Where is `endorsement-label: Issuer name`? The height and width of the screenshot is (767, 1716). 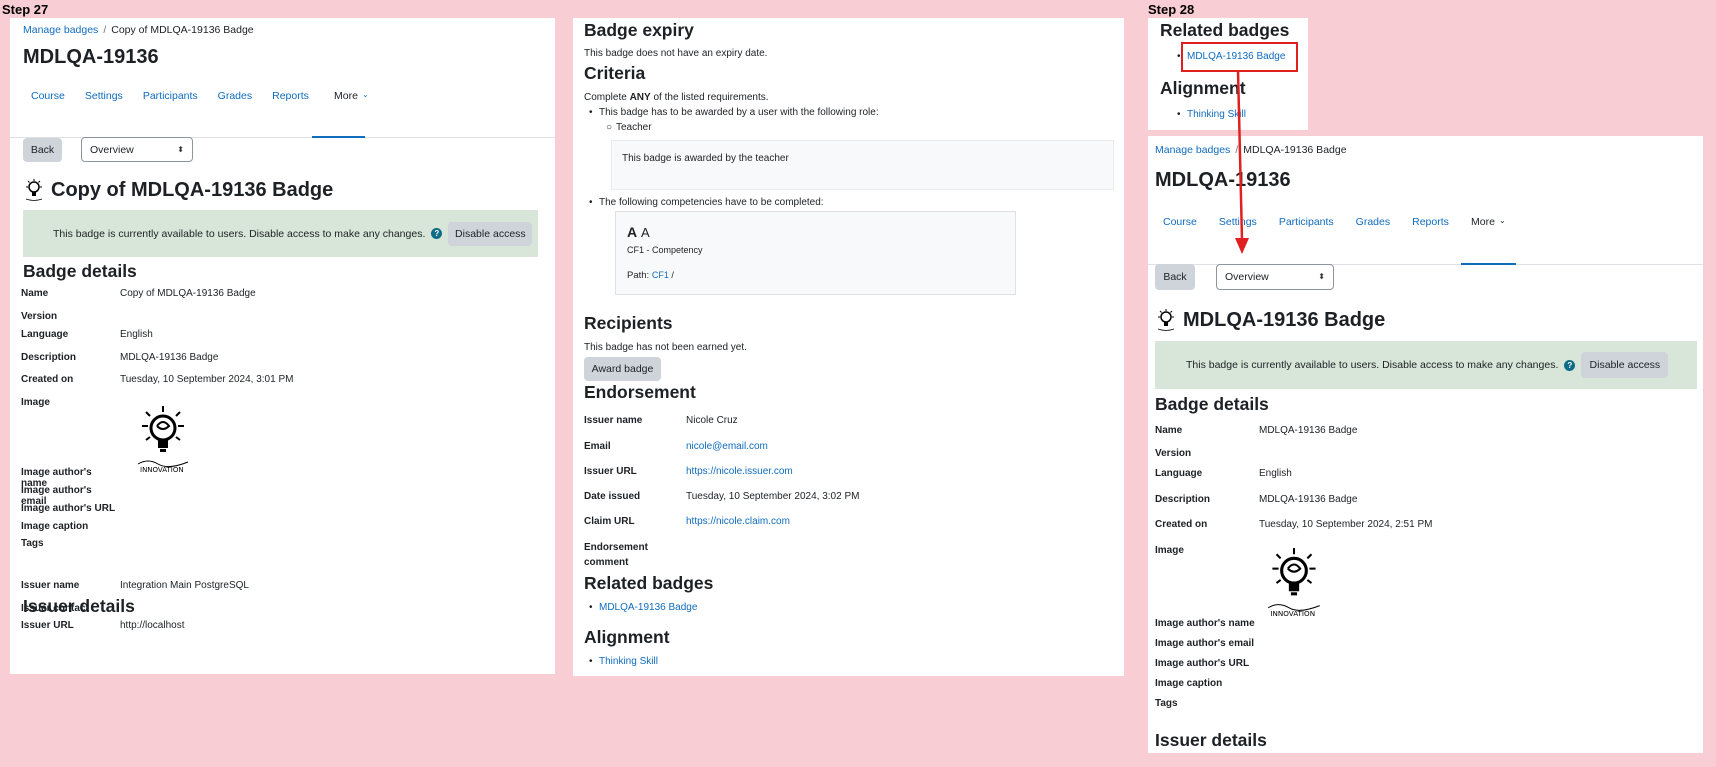
endorsement-label: Issuer name is located at coordinates (613, 420).